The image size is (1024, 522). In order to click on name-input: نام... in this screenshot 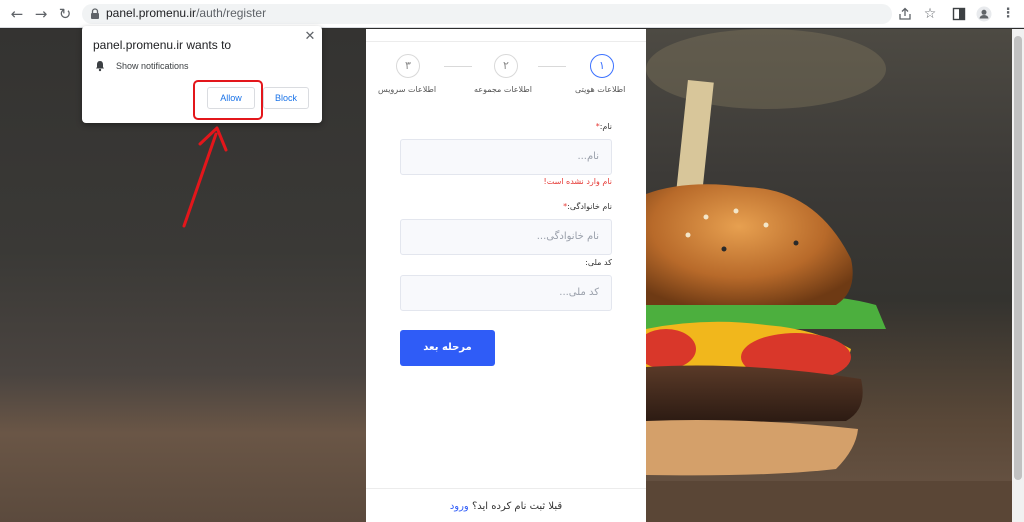, I will do `click(506, 157)`.